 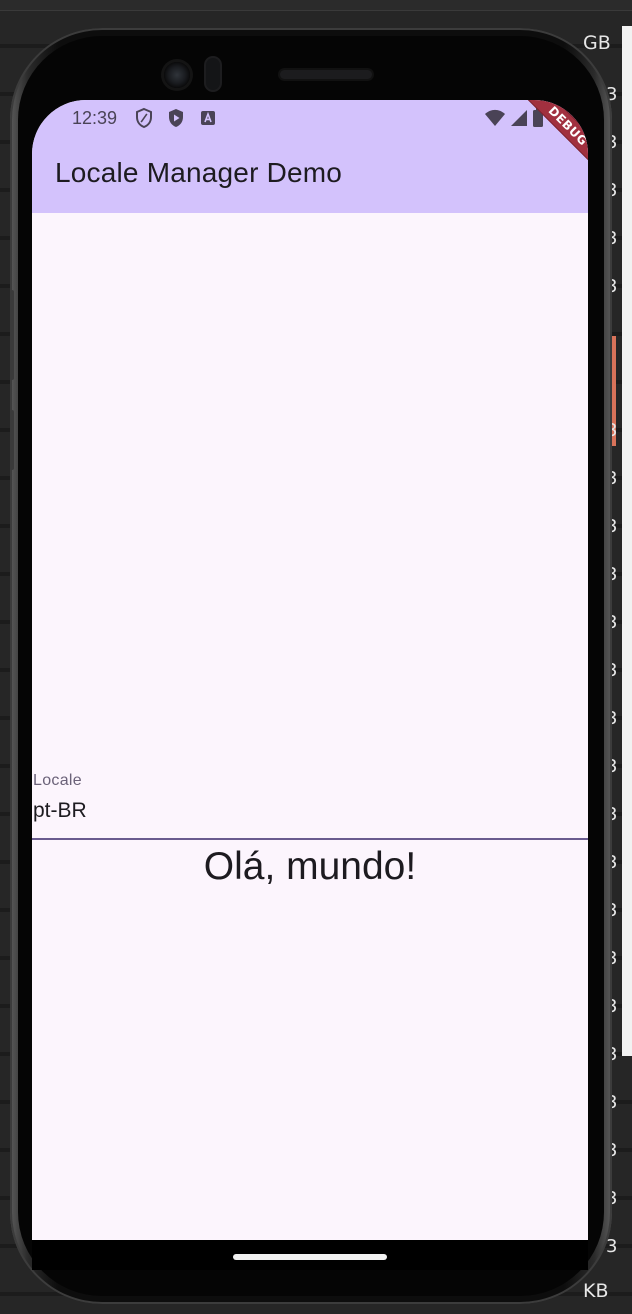 I want to click on shield-outline-icon, so click(x=144, y=120).